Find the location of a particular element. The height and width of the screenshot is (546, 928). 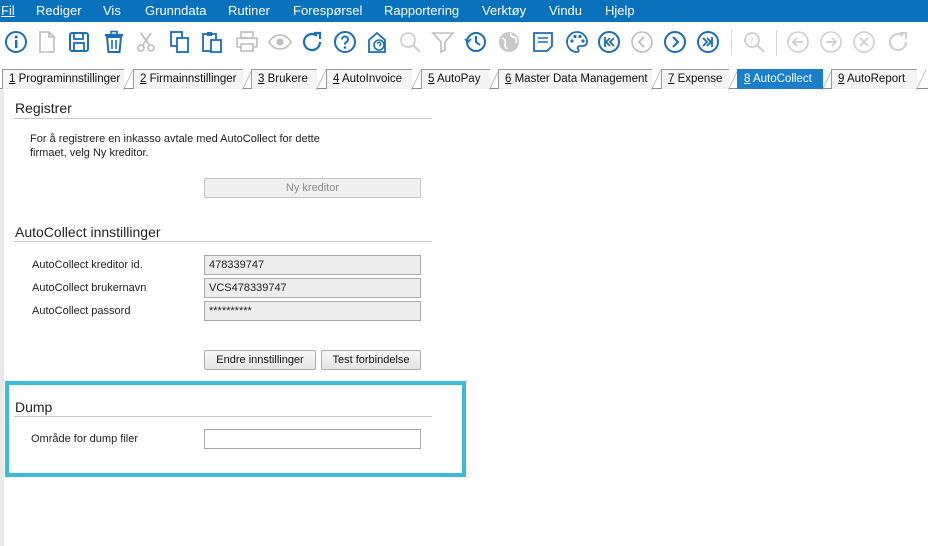

menu-vindu: Vindu is located at coordinates (565, 11).